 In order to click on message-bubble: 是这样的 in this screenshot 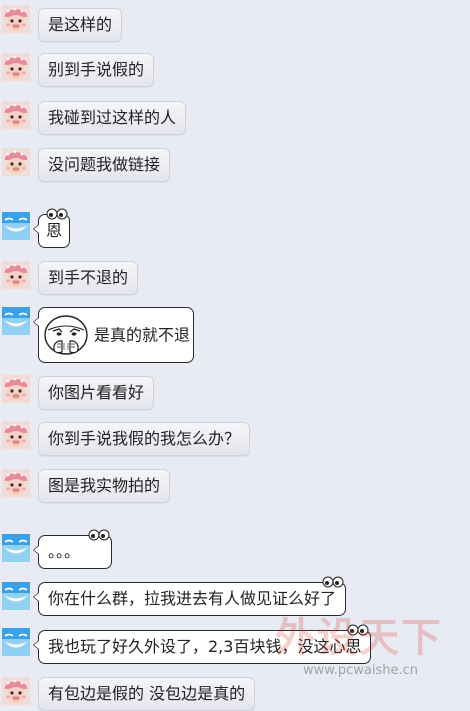, I will do `click(80, 25)`.